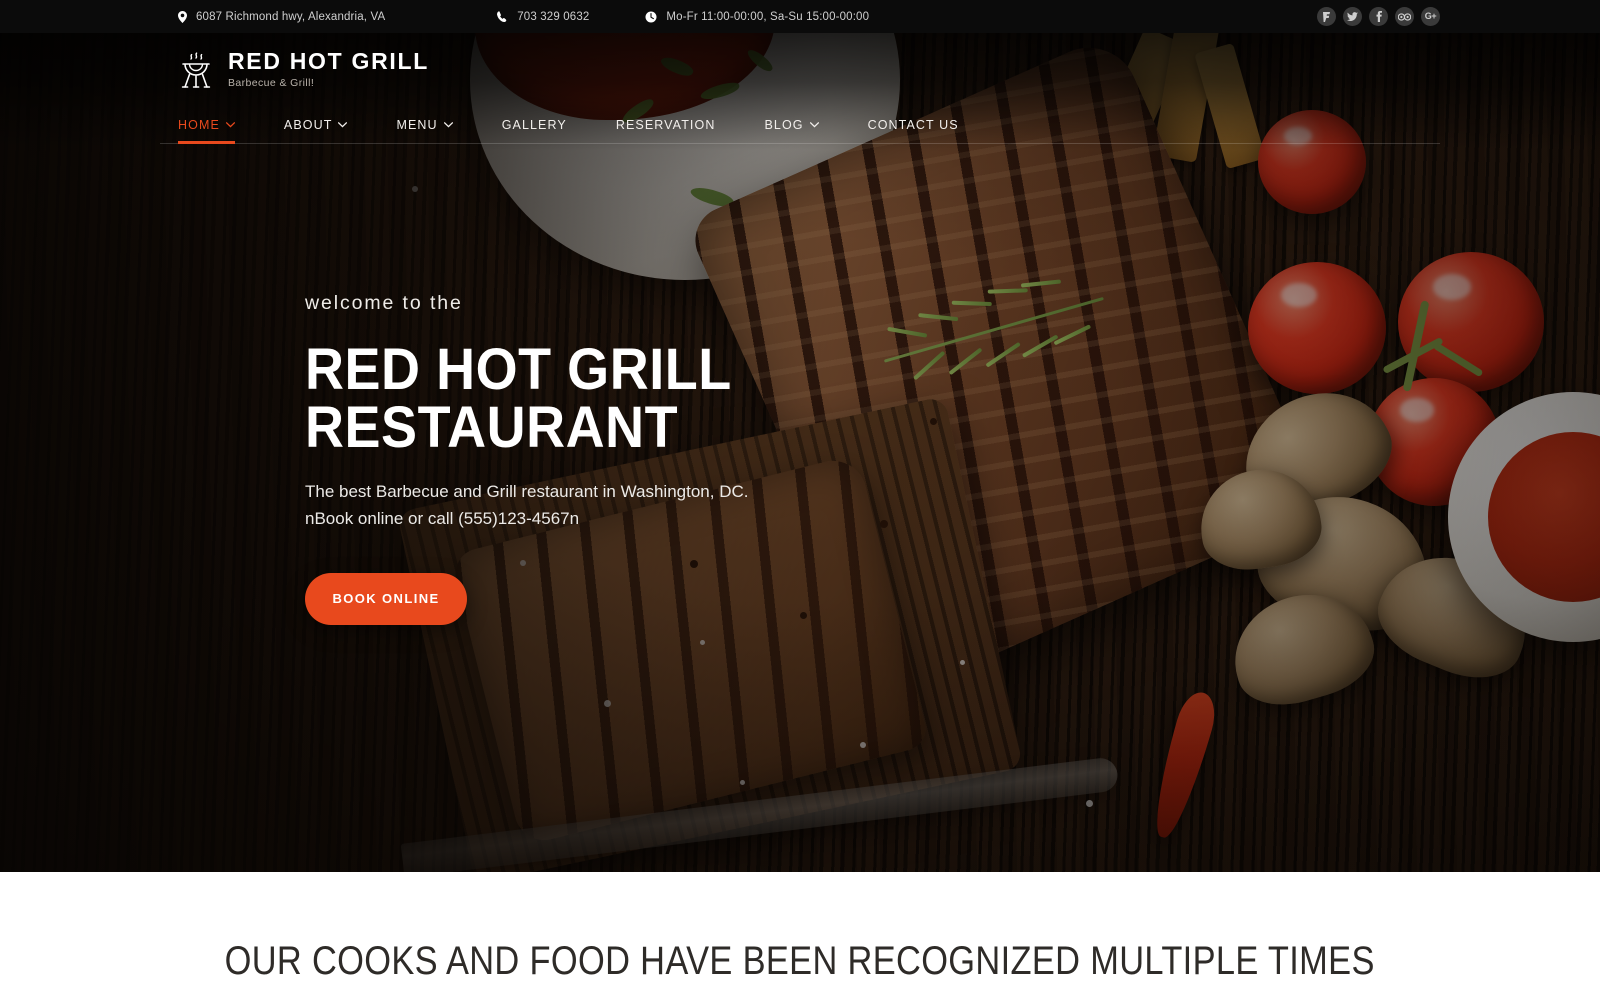 The image size is (1600, 1000). I want to click on google-plus-icon: G+, so click(1430, 16).